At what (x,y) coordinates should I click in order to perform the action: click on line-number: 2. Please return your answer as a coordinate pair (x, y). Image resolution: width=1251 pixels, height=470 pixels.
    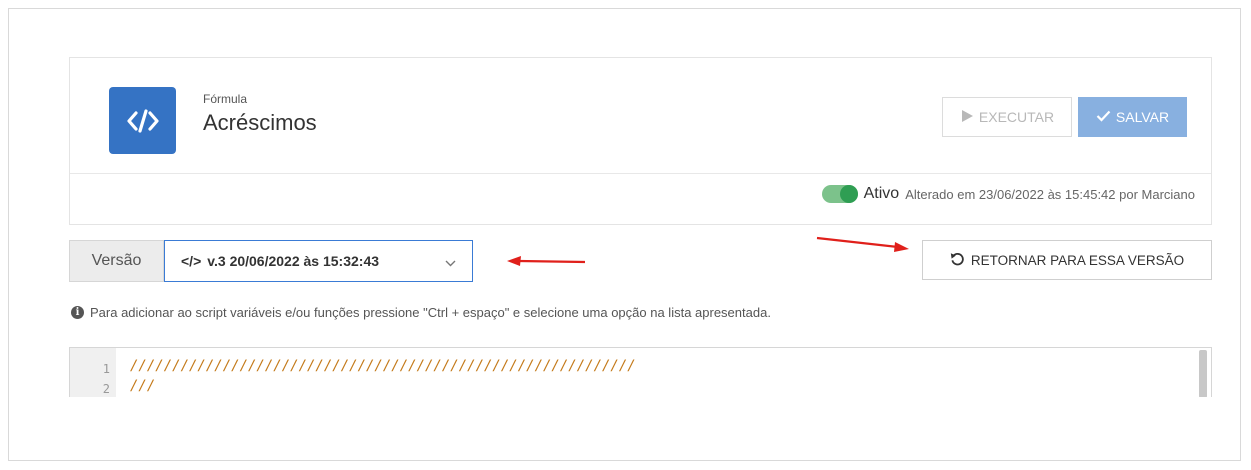
    Looking at the image, I should click on (106, 389).